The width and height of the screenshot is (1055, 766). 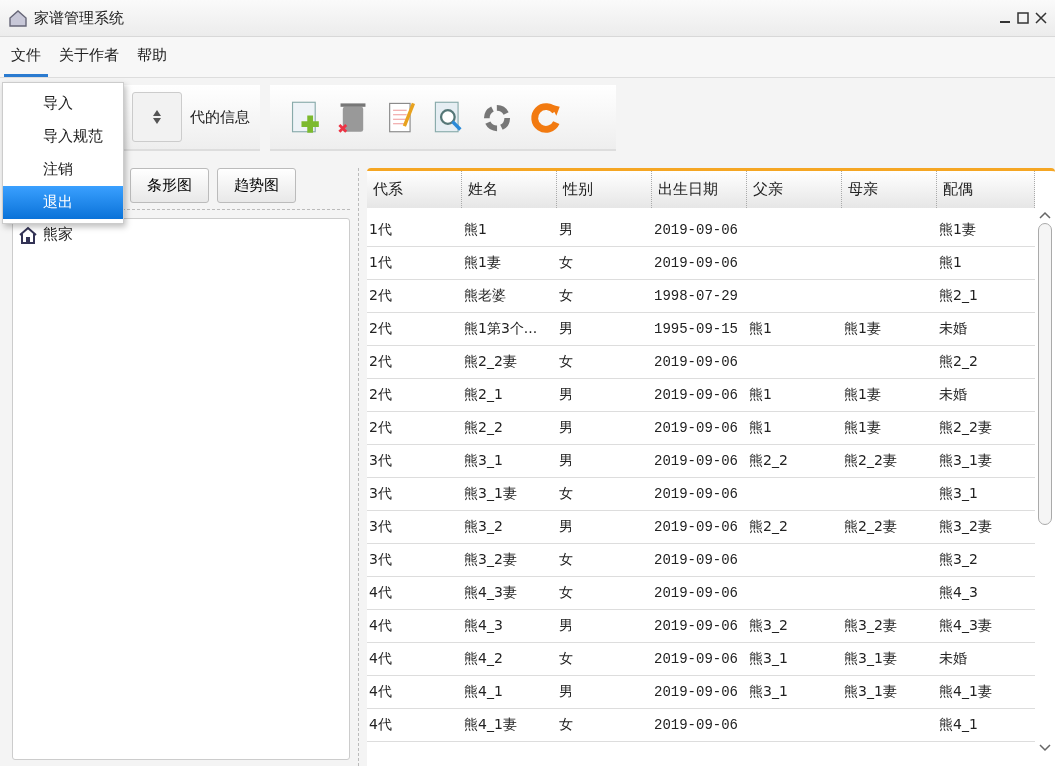 I want to click on maximize-icon, so click(x=1023, y=18).